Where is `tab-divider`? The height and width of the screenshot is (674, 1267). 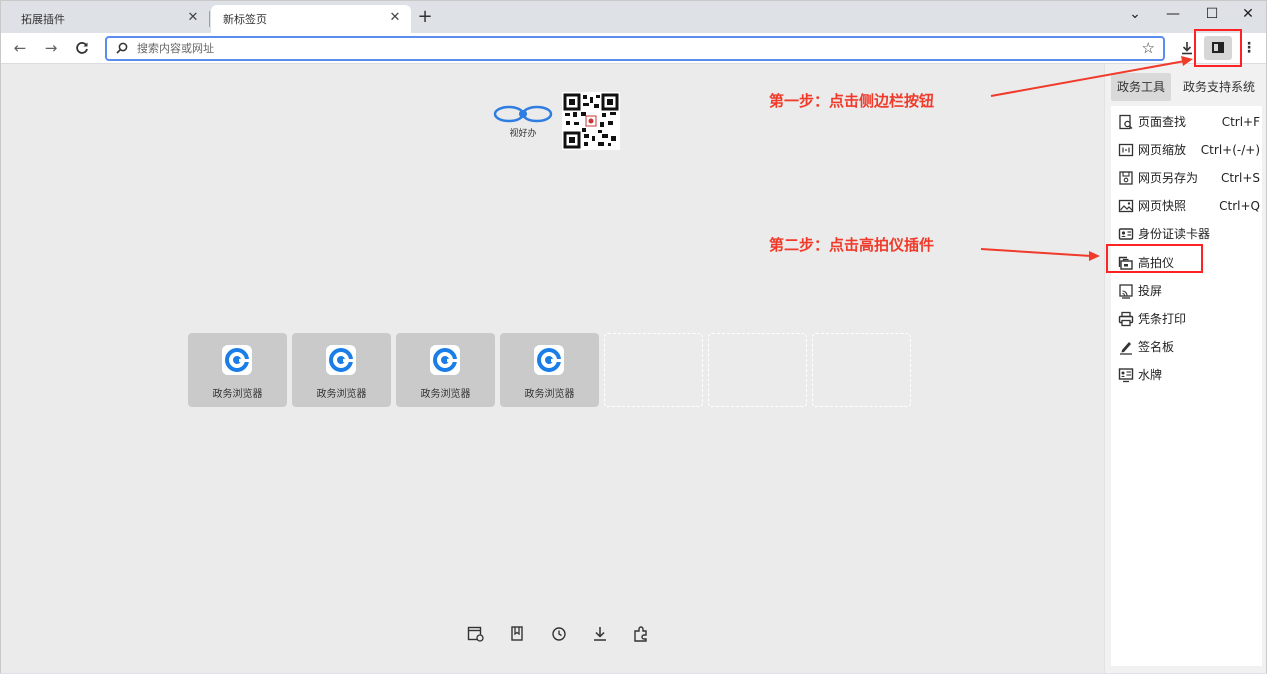 tab-divider is located at coordinates (209, 19).